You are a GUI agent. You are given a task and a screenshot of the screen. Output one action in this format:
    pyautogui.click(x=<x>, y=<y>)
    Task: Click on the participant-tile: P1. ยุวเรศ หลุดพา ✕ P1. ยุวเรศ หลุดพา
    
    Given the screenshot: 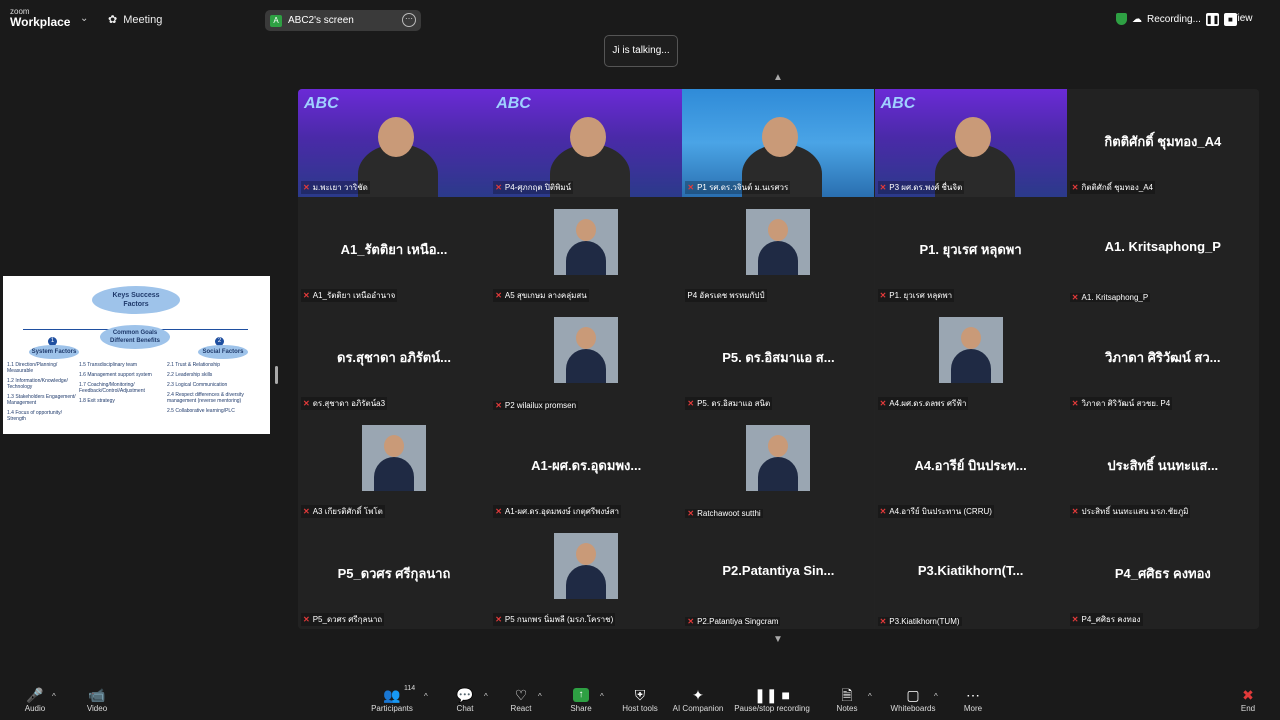 What is the action you would take?
    pyautogui.click(x=970, y=251)
    